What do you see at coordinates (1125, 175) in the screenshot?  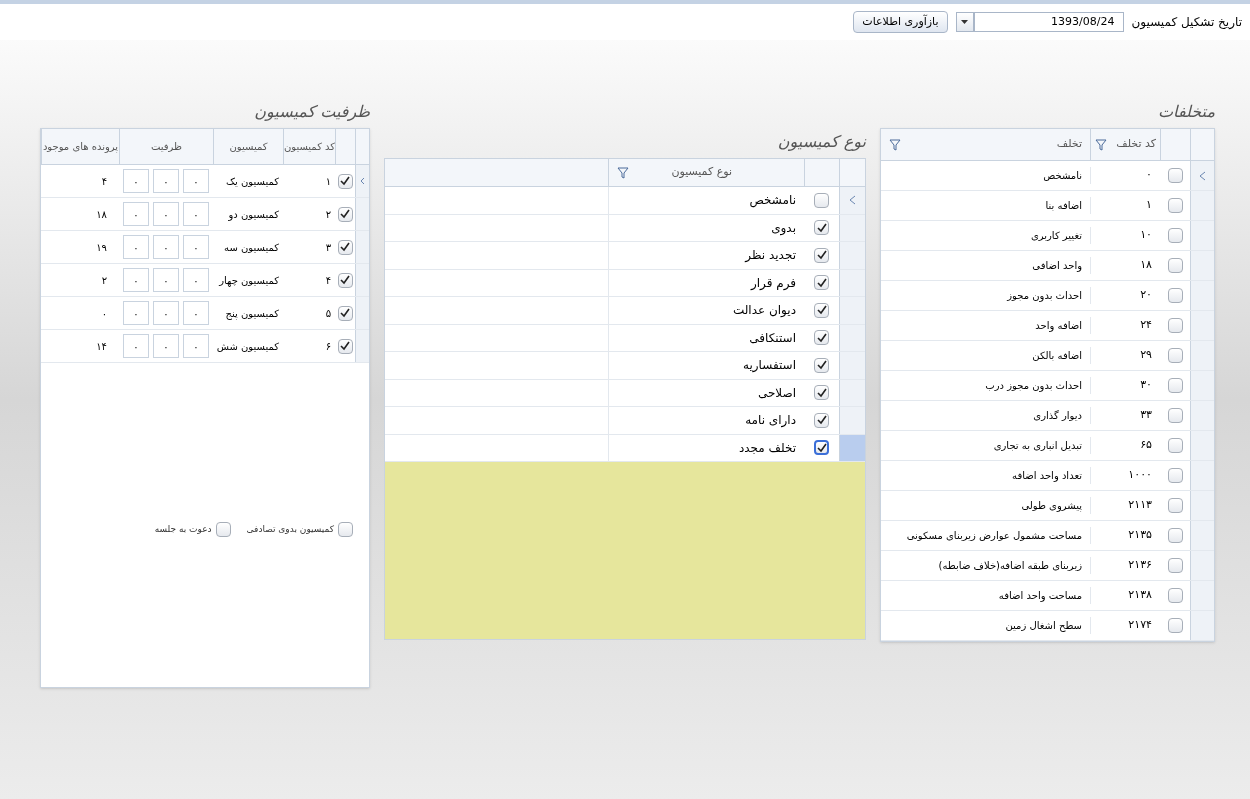 I see `table-cell: ۰` at bounding box center [1125, 175].